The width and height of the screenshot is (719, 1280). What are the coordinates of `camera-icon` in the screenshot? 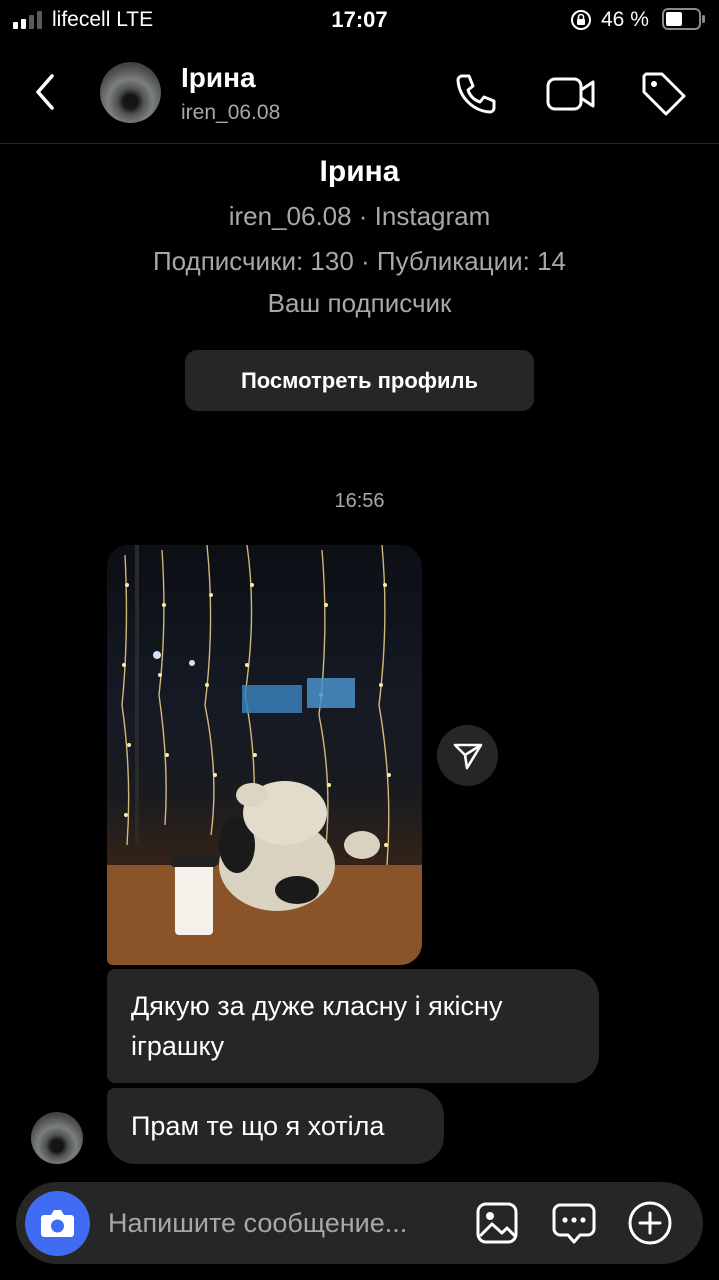 It's located at (57, 1223).